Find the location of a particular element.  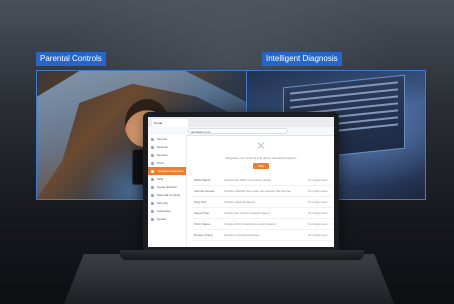

laptop-base is located at coordinates (242, 255).